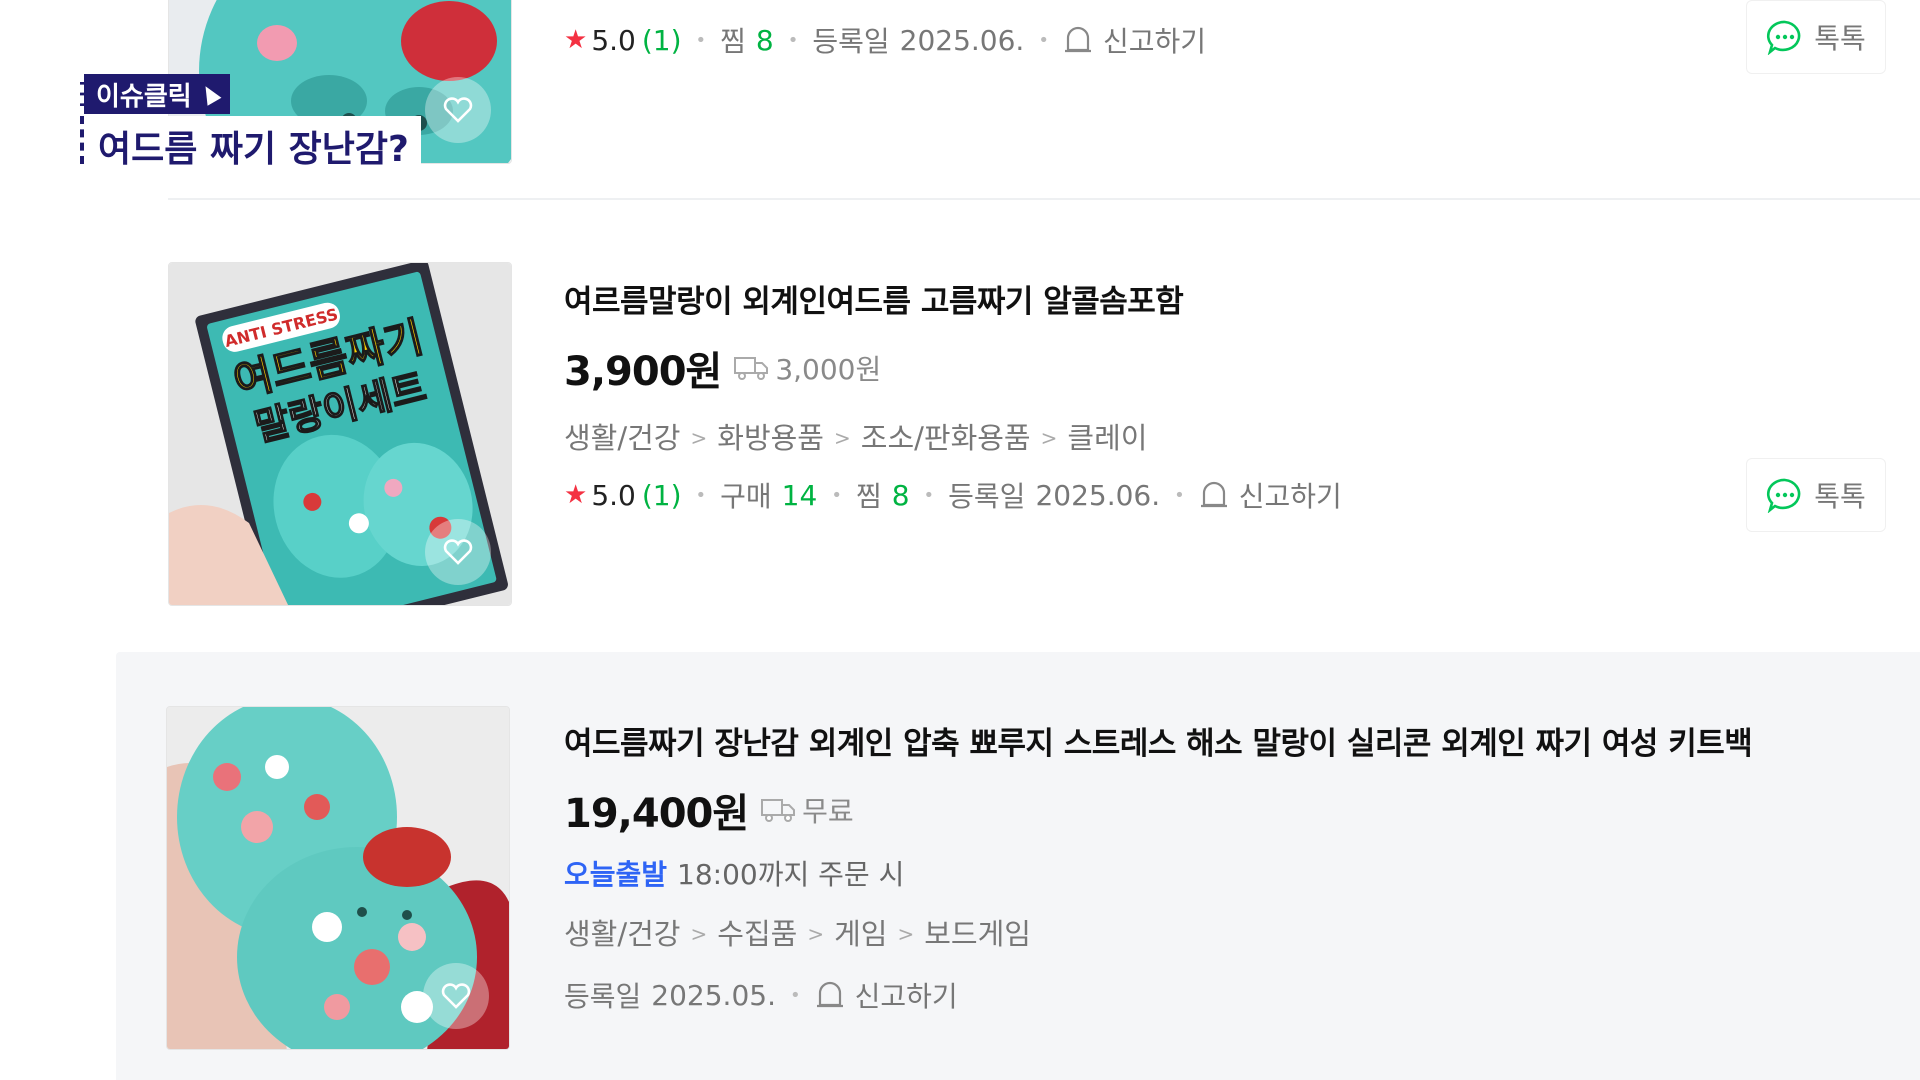 This screenshot has height=1080, width=1920. I want to click on report-link-1: 신고하기, so click(1134, 40).